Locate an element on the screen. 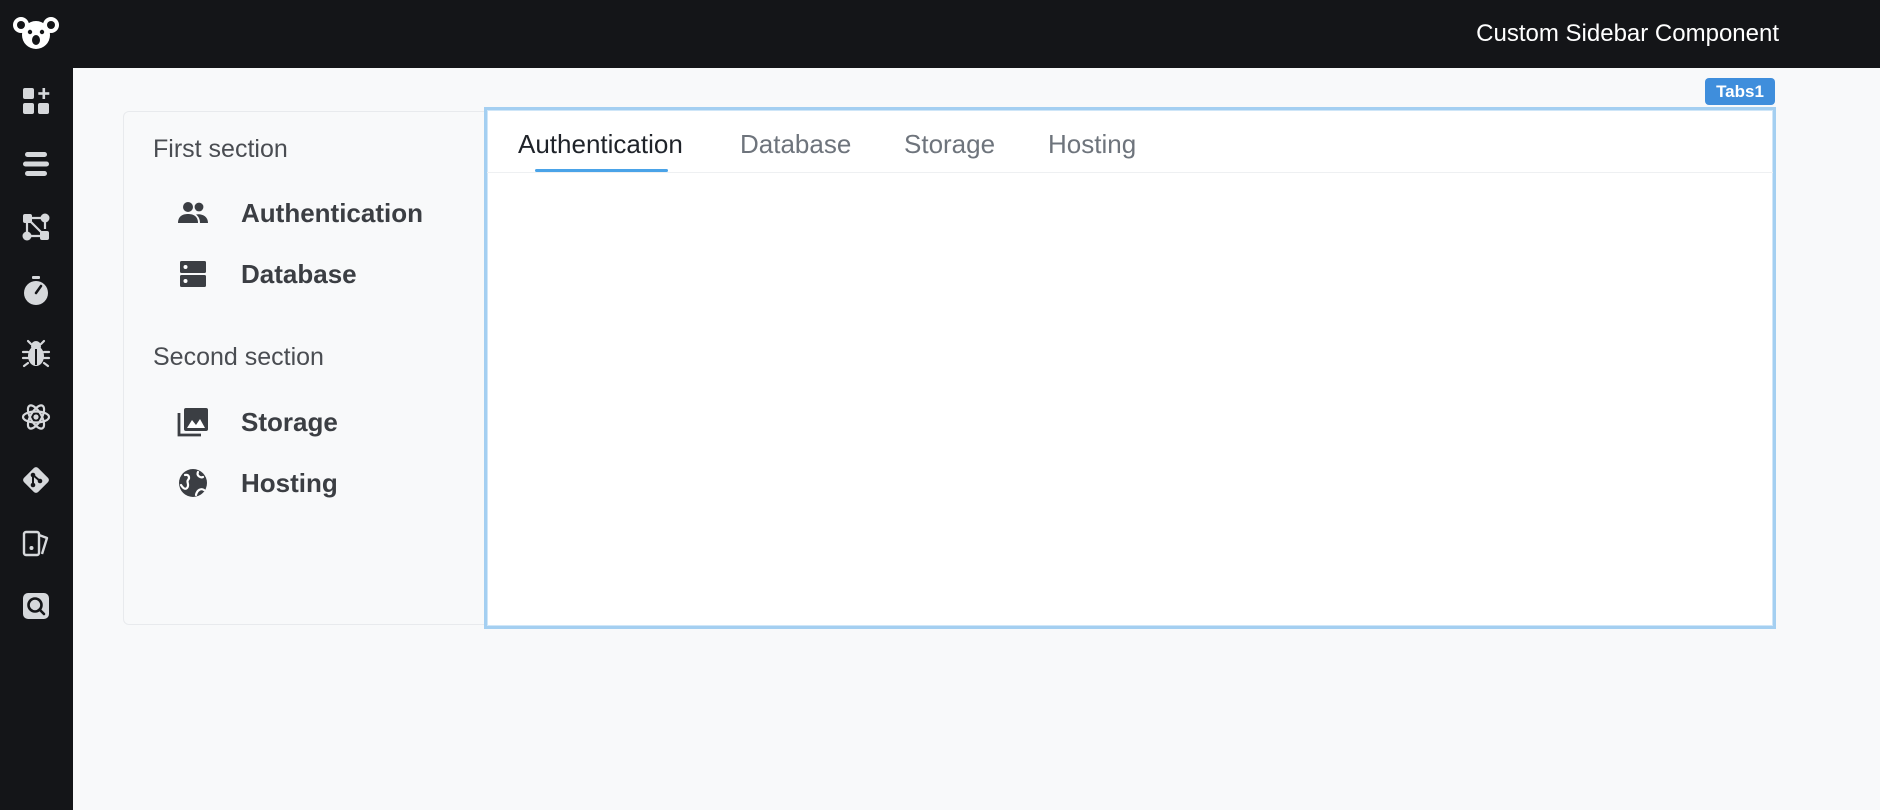  tabs-header: Authentication Database Storage Hosting is located at coordinates (1130, 141).